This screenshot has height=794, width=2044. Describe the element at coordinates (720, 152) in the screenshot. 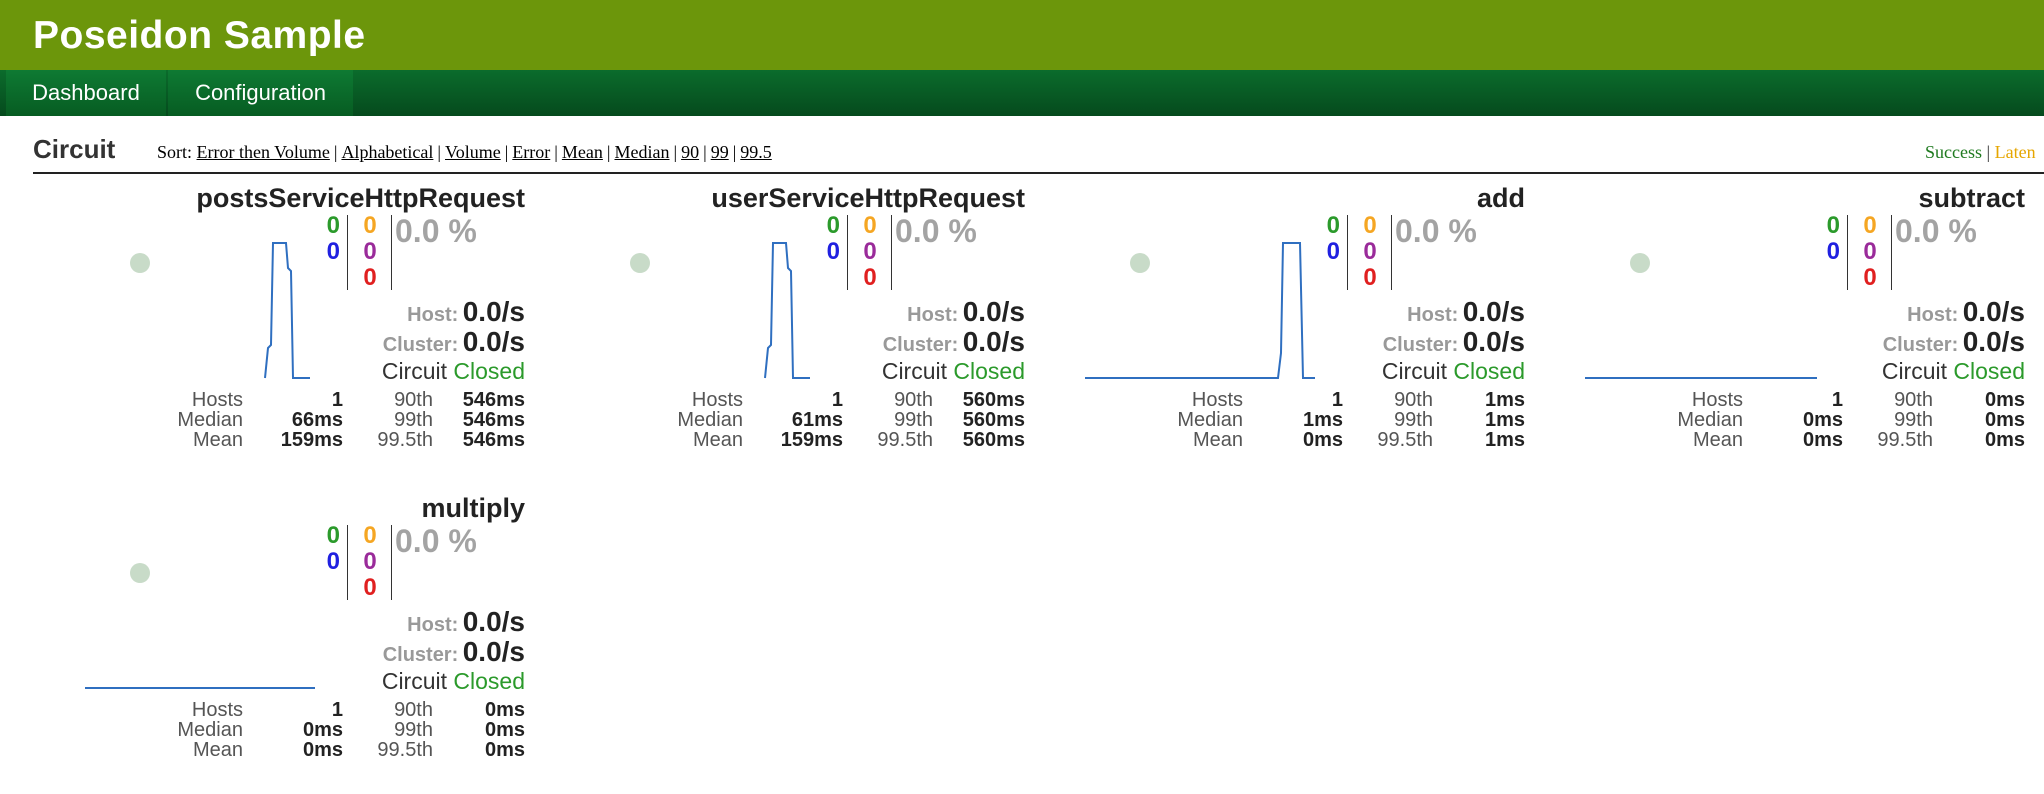

I see `sort-99: 99` at that location.